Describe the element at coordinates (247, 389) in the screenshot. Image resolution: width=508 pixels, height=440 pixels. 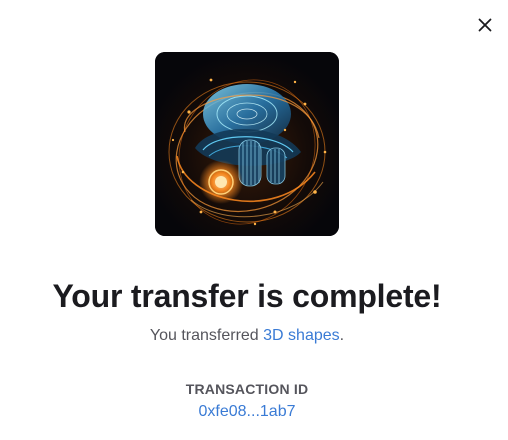
I see `transaction-id-label: TRANSACTION ID` at that location.